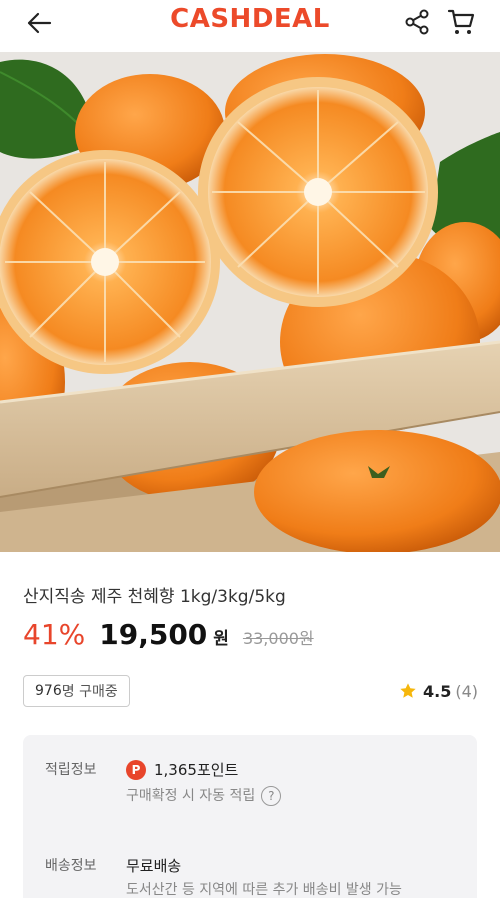 The image size is (500, 898). I want to click on review-count: (4), so click(466, 691).